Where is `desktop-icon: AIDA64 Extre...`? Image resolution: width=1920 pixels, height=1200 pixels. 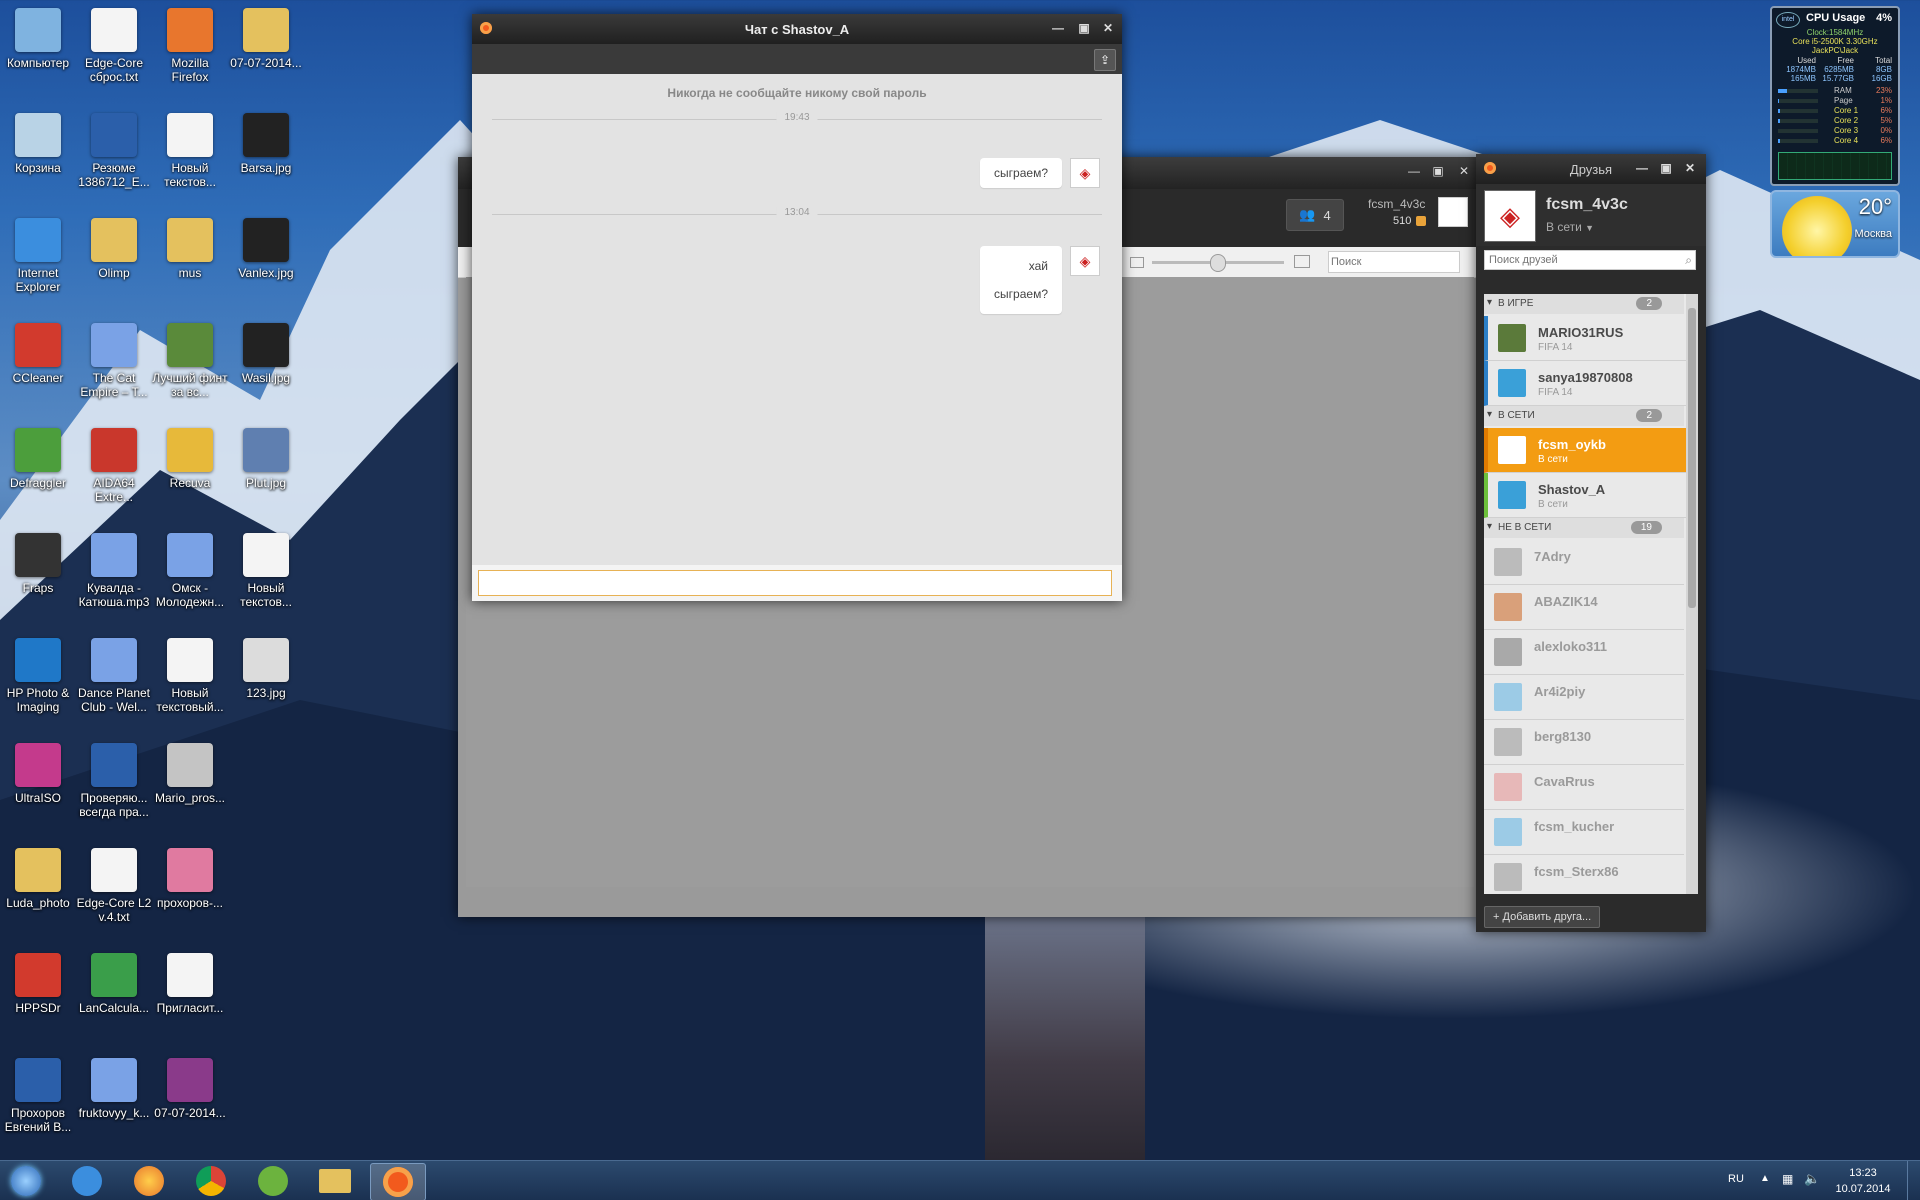
desktop-icon: AIDA64 Extre... is located at coordinates (114, 466).